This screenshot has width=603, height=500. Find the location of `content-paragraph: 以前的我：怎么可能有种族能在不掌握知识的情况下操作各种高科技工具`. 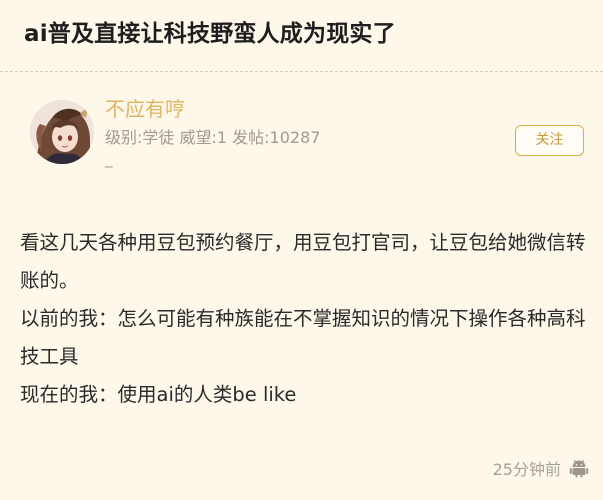

content-paragraph: 以前的我：怎么可能有种族能在不掌握知识的情况下操作各种高科技工具 is located at coordinates (303, 337).